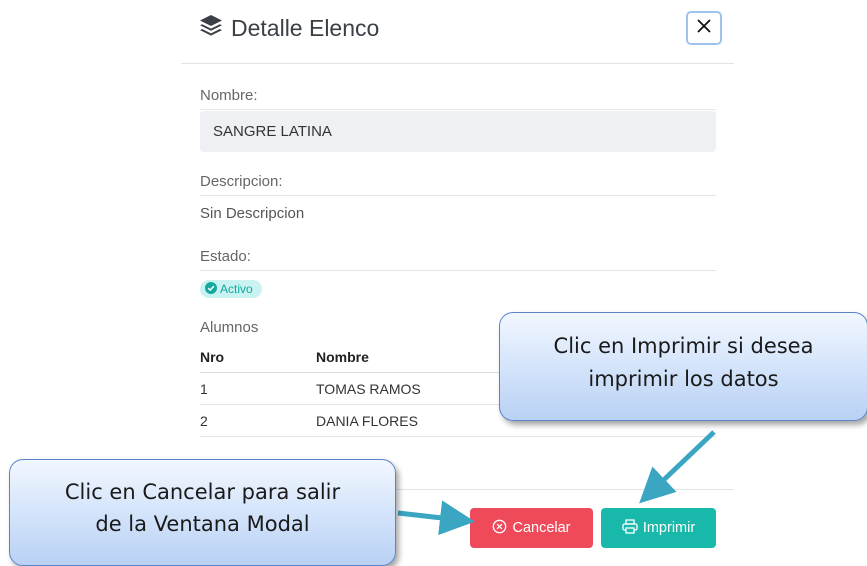  What do you see at coordinates (632, 528) in the screenshot?
I see `printer-icon` at bounding box center [632, 528].